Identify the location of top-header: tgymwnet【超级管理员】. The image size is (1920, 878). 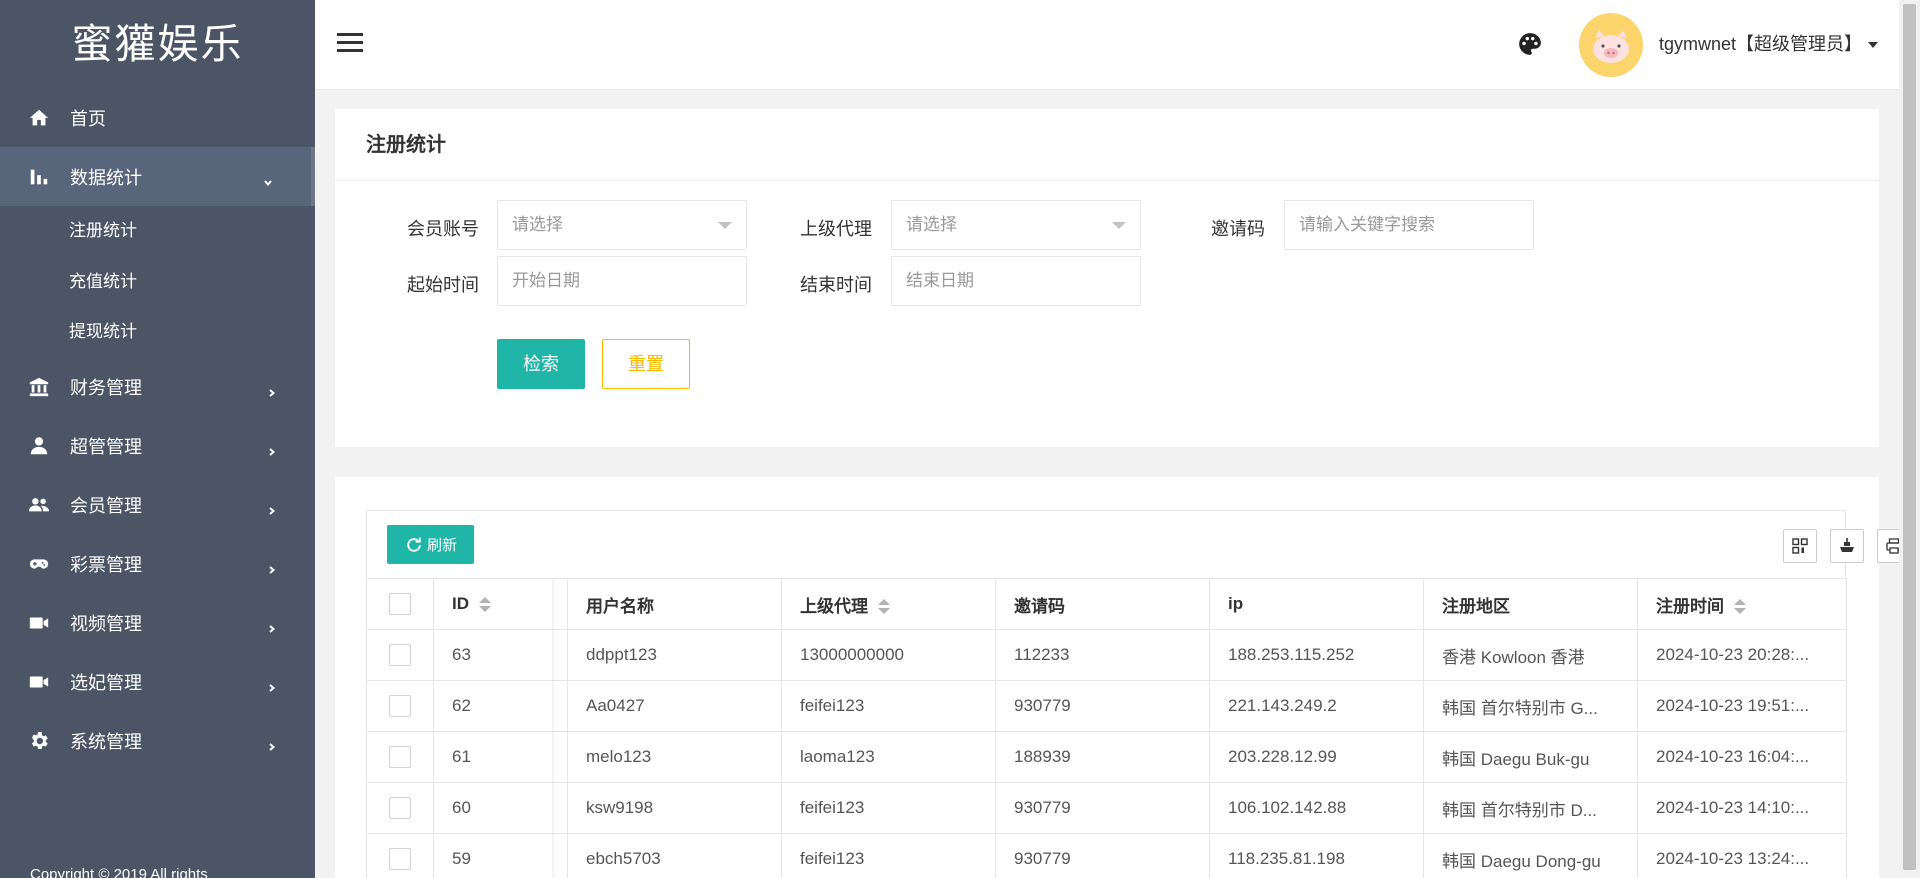
(1107, 45).